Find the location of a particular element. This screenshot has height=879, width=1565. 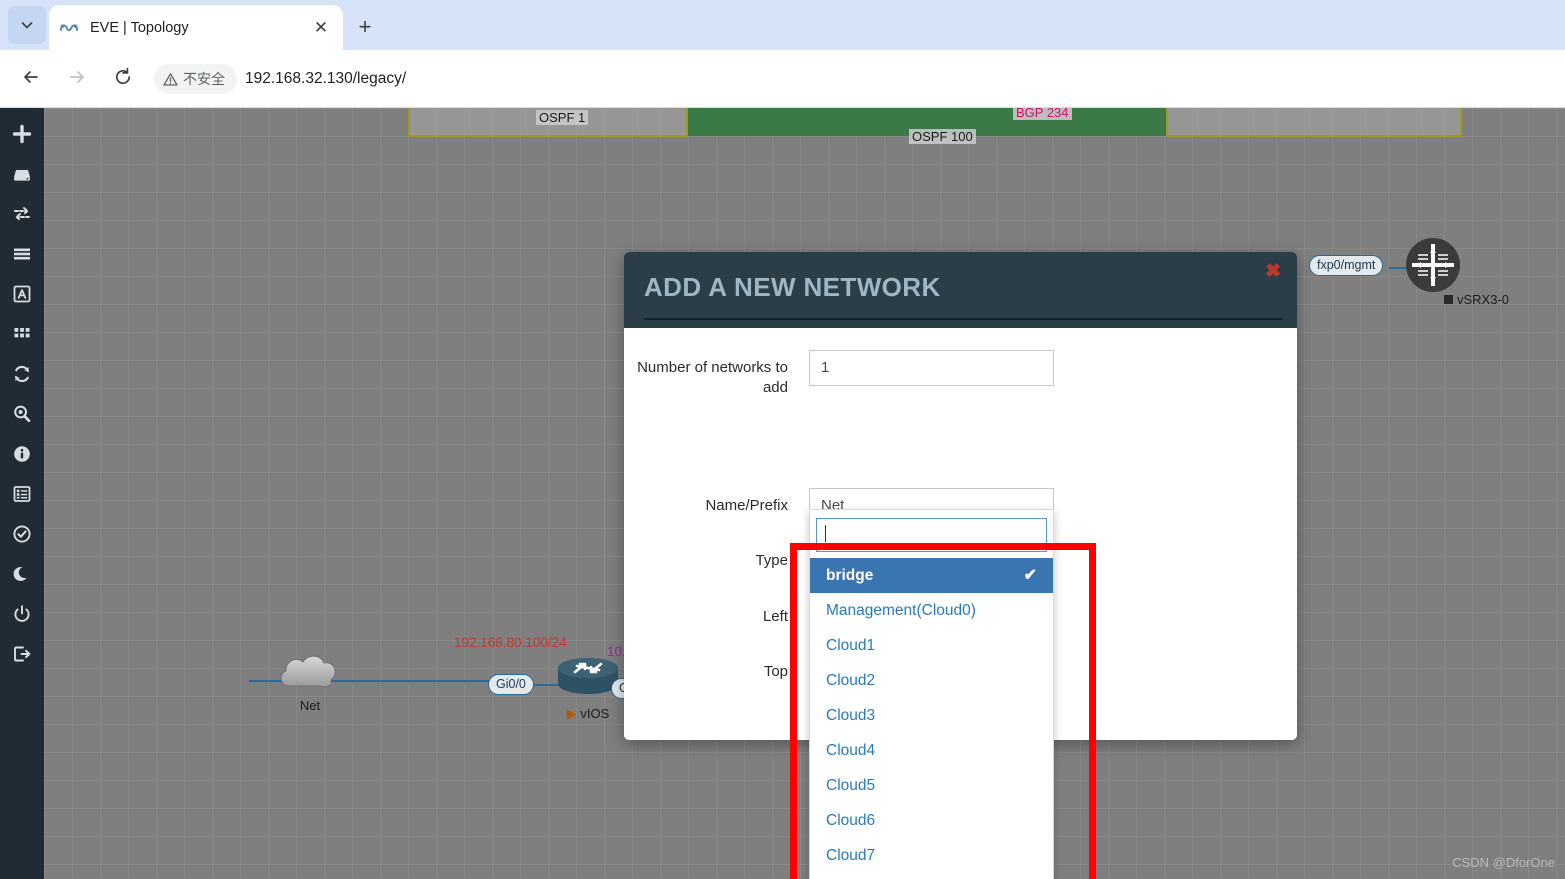

watermark: CSDN @DforOne is located at coordinates (1503, 862).